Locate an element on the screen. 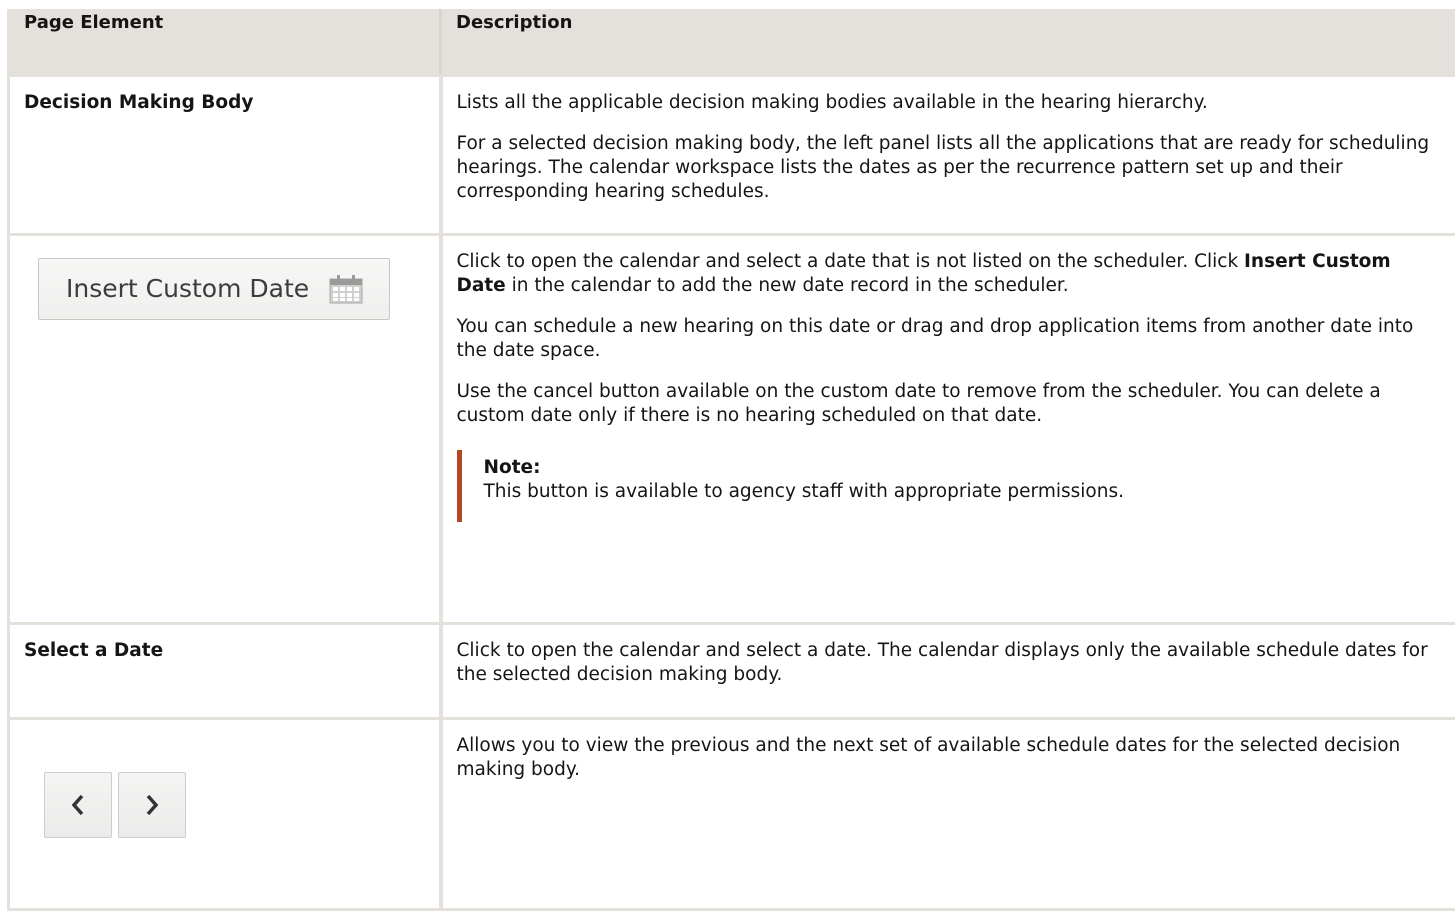 The width and height of the screenshot is (1455, 911). calendar-icon is located at coordinates (346, 289).